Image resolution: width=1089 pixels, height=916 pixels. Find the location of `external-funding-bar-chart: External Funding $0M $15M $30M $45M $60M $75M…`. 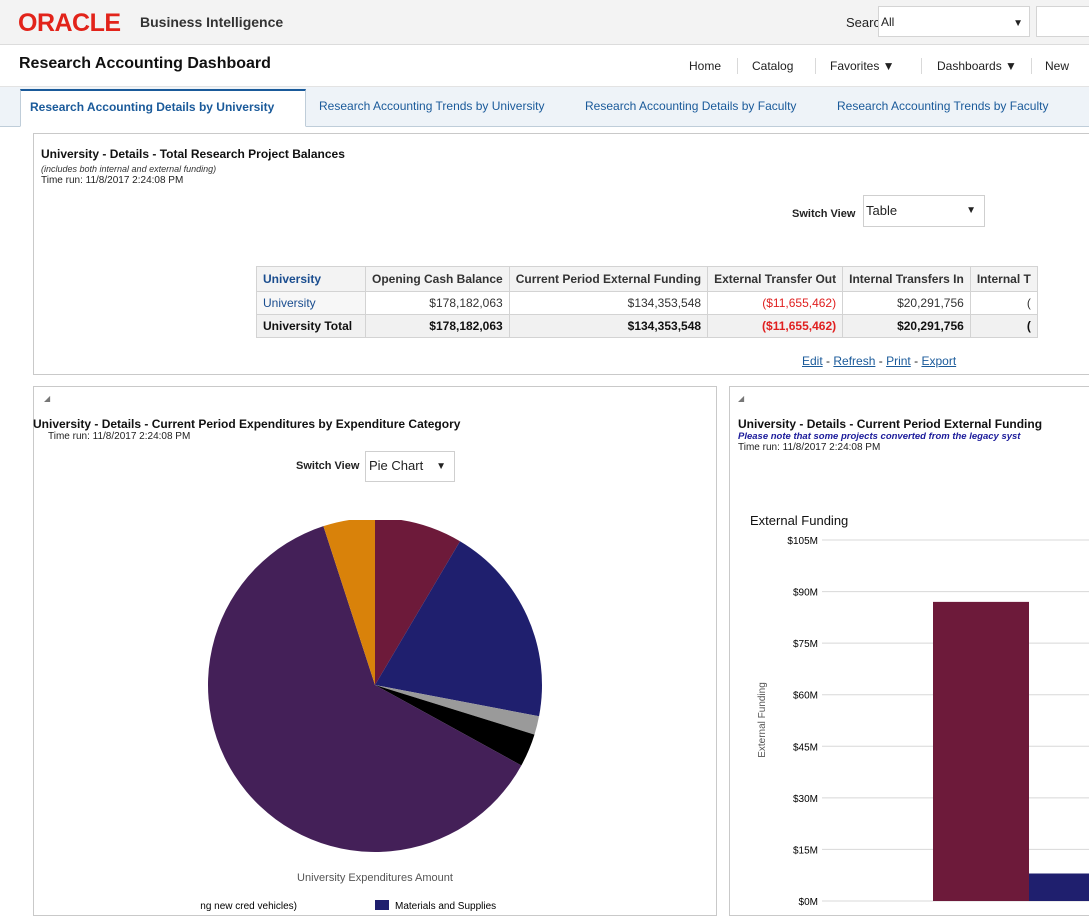

external-funding-bar-chart: External Funding $0M $15M $30M $45M $60M $75M… is located at coordinates (919, 709).